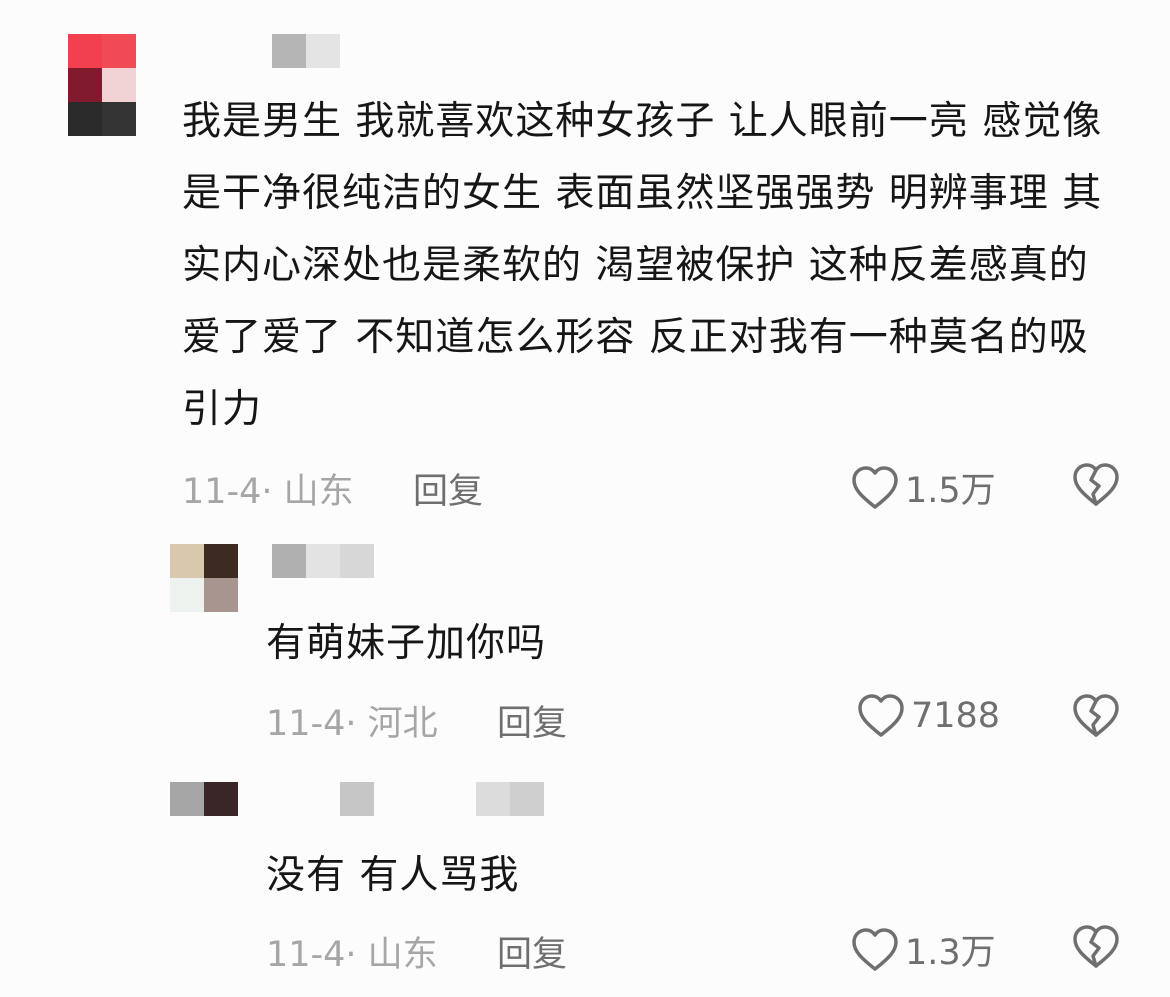 The height and width of the screenshot is (997, 1170). I want to click on like-button: 1.3万, so click(923, 949).